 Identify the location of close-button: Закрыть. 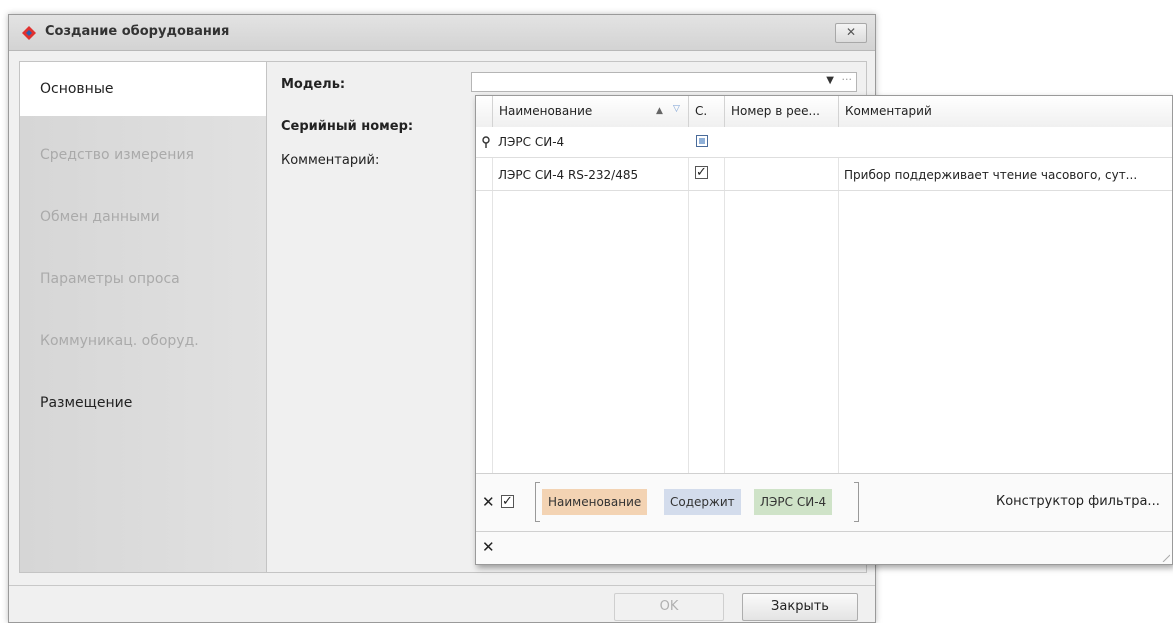
(800, 607).